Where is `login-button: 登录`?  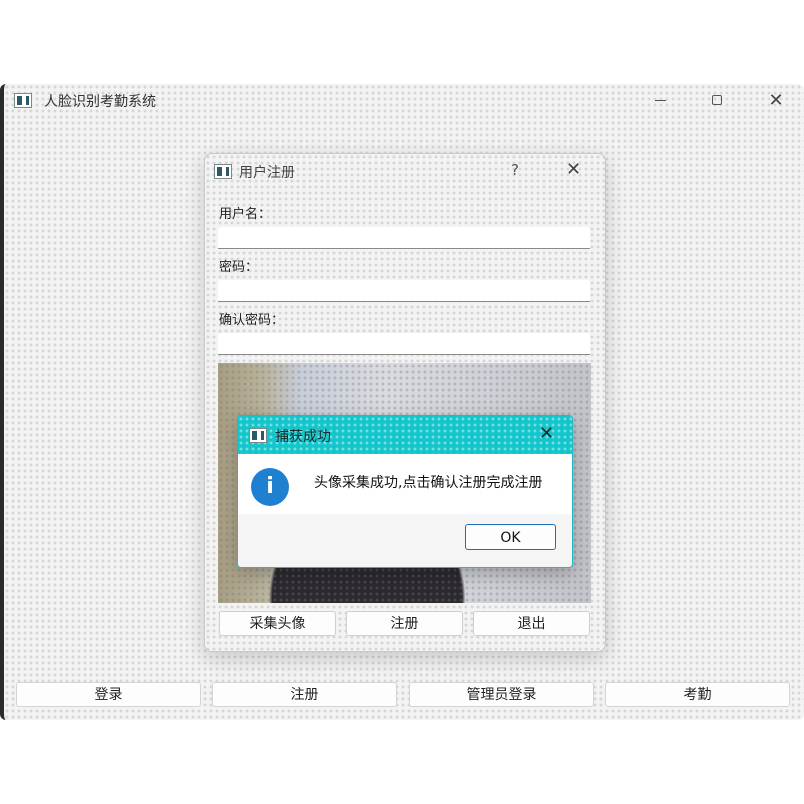 login-button: 登录 is located at coordinates (108, 694).